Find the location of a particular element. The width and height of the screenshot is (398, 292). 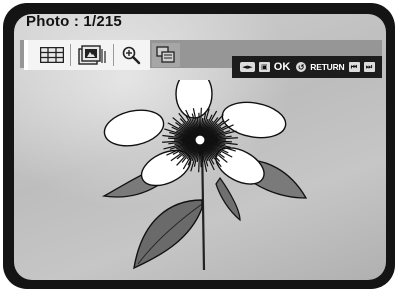

left-right-arrows-icon: ◄► is located at coordinates (247, 67).